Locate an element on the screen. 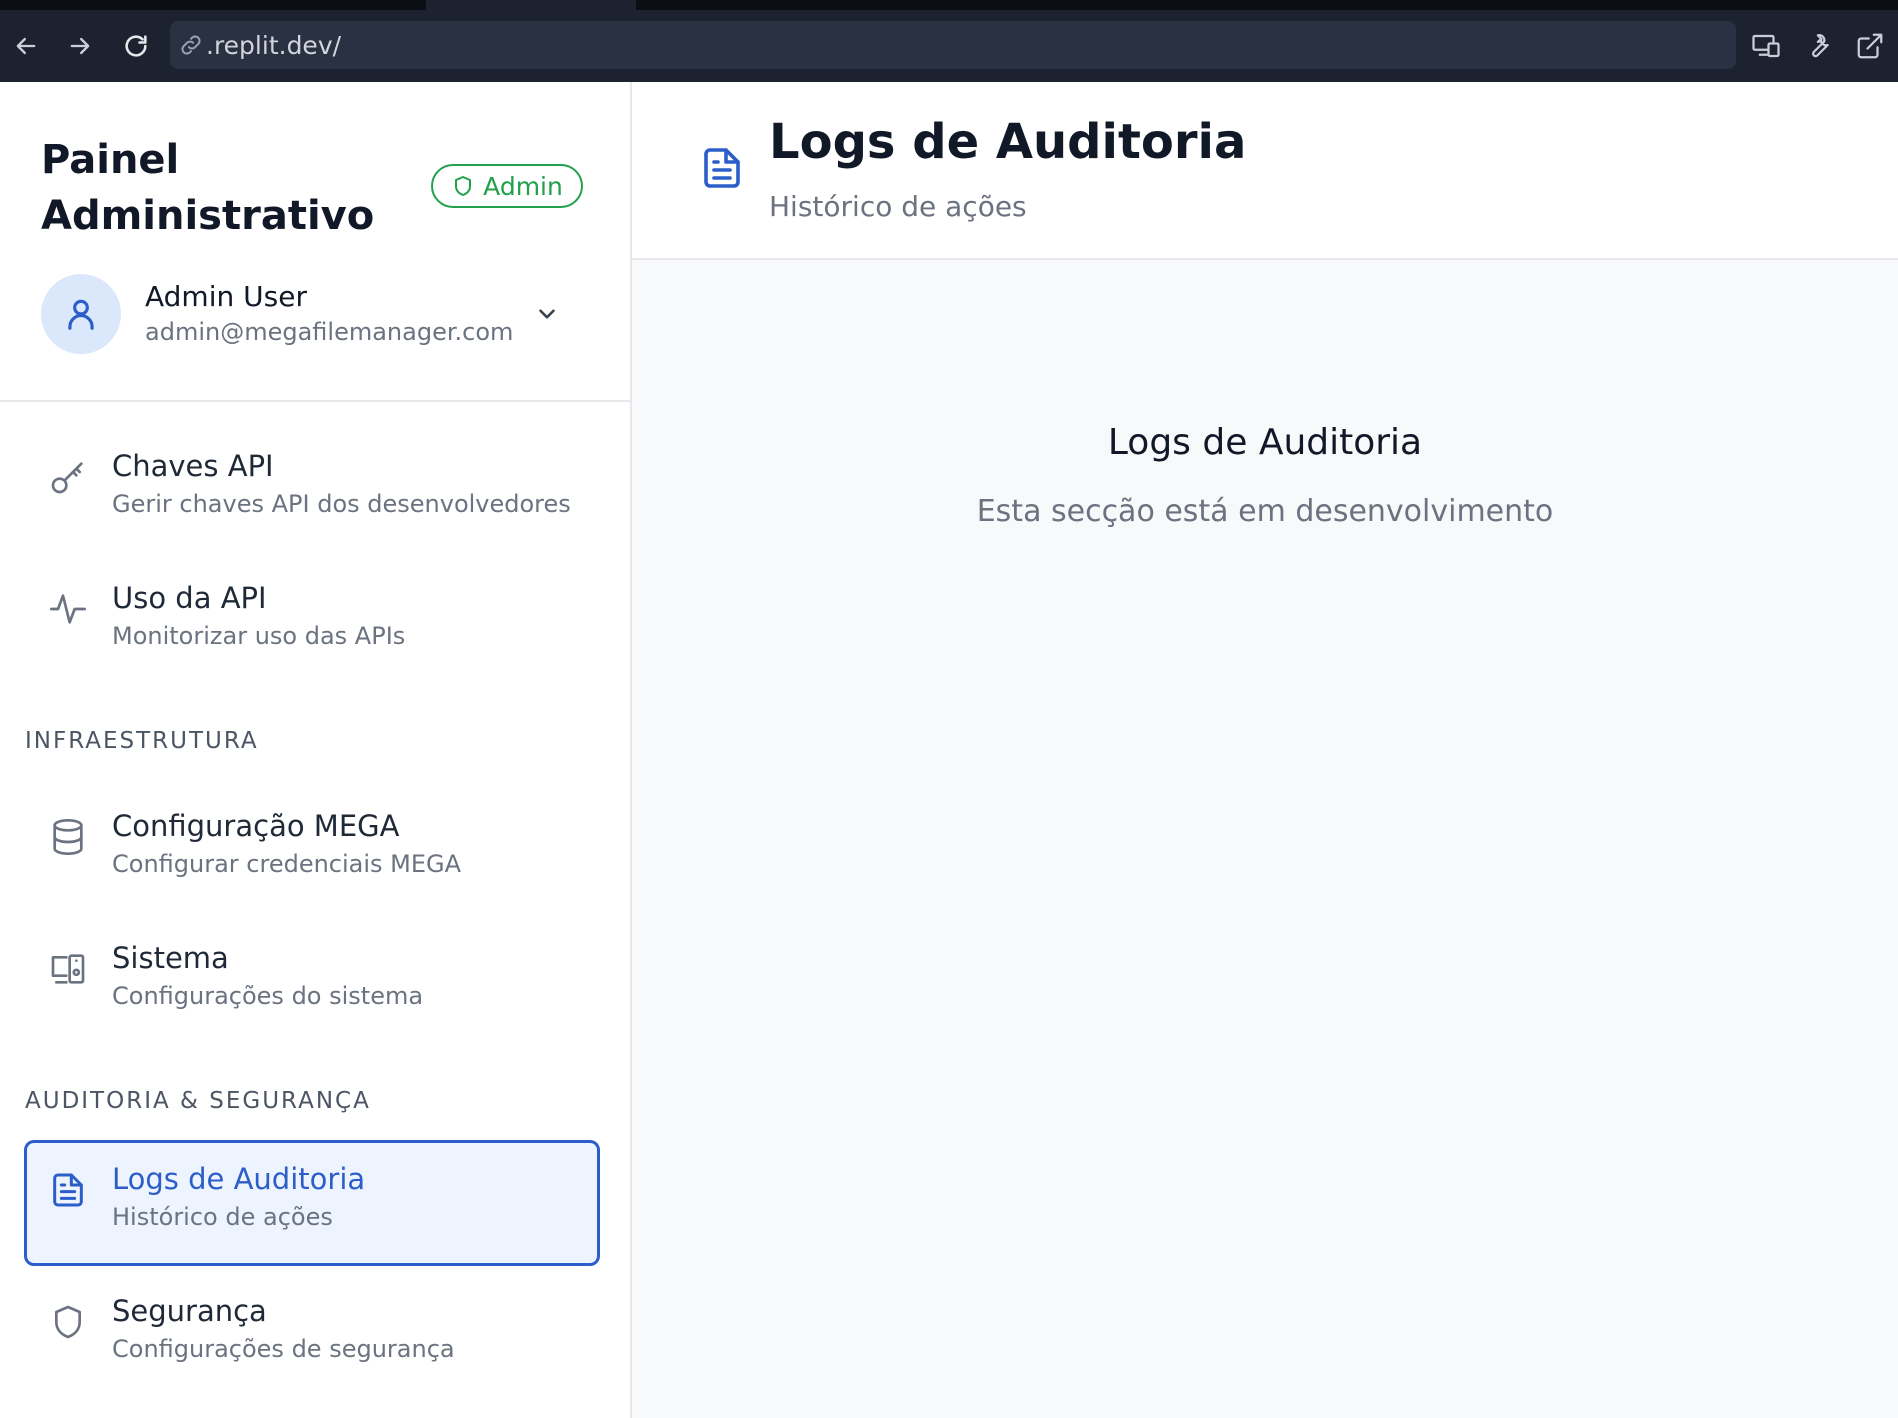 The height and width of the screenshot is (1418, 1898). user-icon is located at coordinates (81, 314).